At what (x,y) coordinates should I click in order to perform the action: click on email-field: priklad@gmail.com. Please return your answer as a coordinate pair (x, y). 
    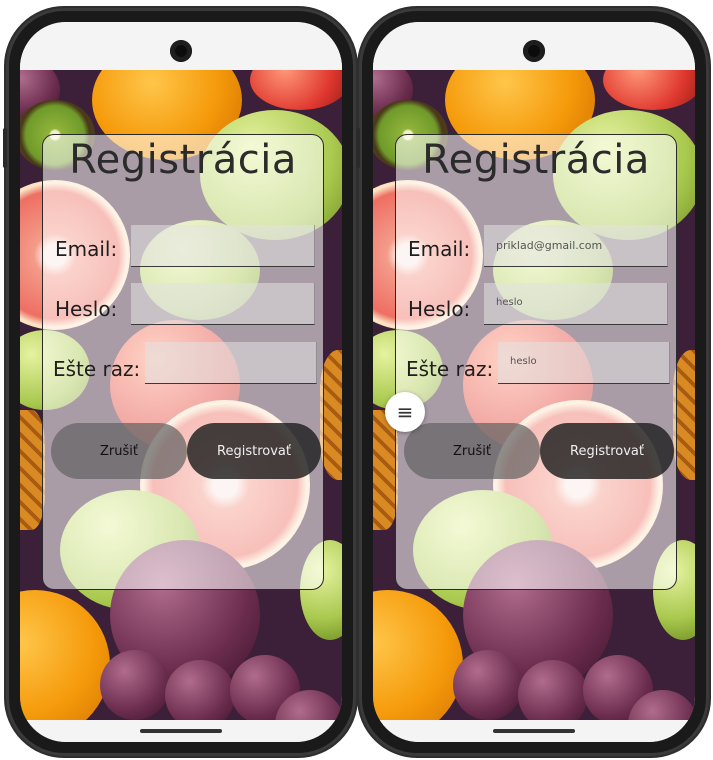
    Looking at the image, I should click on (576, 246).